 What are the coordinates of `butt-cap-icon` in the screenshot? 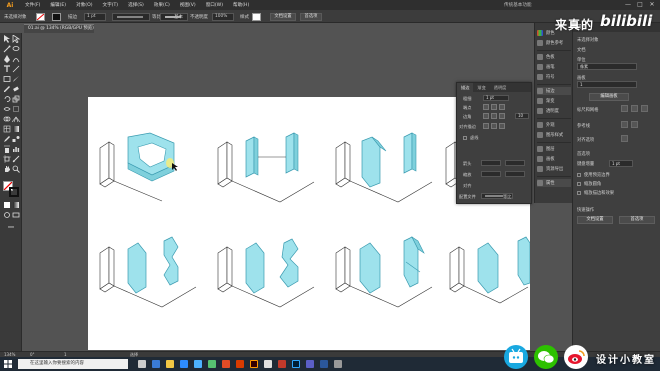 It's located at (486, 107).